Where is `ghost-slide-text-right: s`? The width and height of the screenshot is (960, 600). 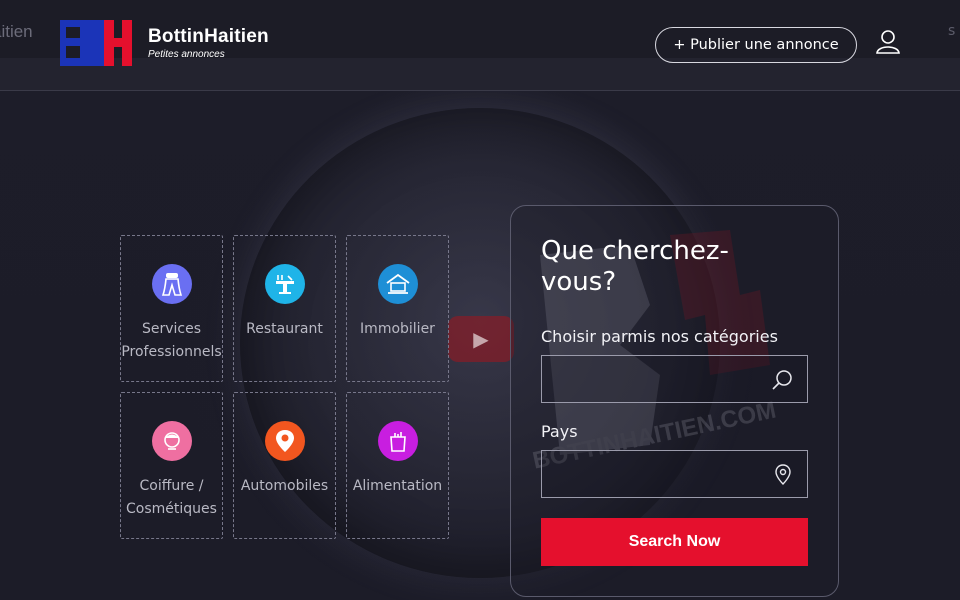
ghost-slide-text-right: s is located at coordinates (952, 31).